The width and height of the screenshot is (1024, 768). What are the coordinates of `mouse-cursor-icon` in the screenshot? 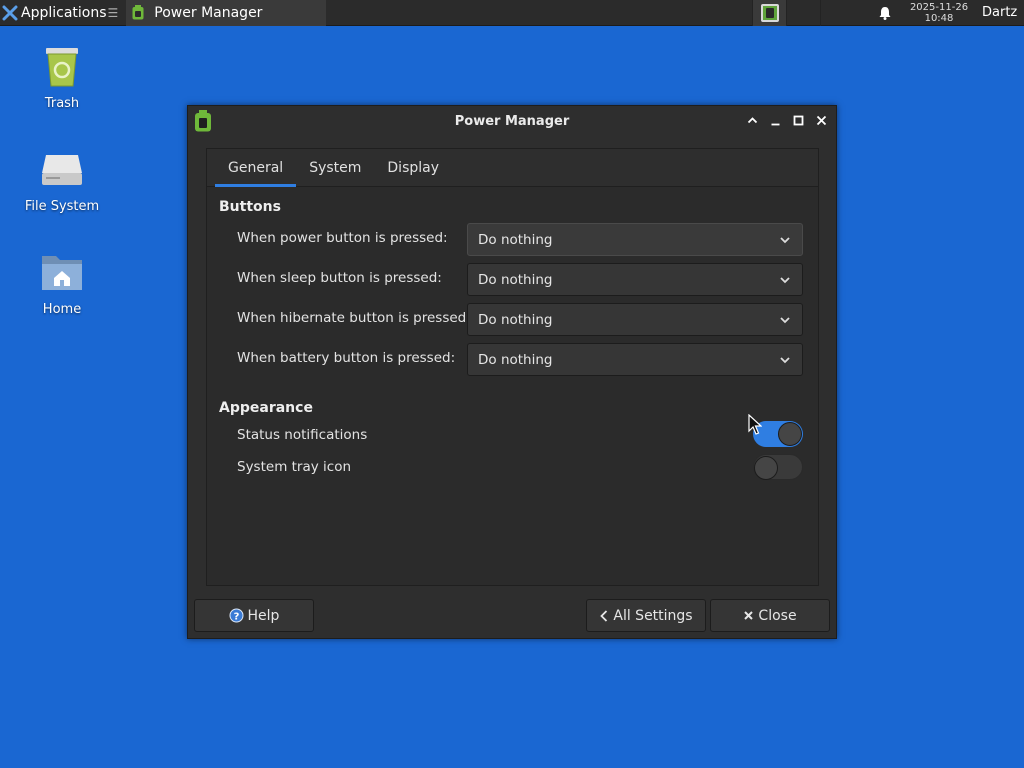 It's located at (755, 424).